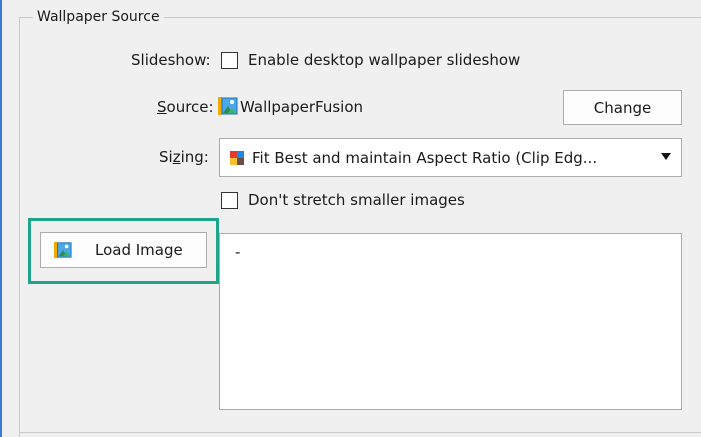 The image size is (701, 437). Describe the element at coordinates (622, 107) in the screenshot. I see `change-button: Change` at that location.